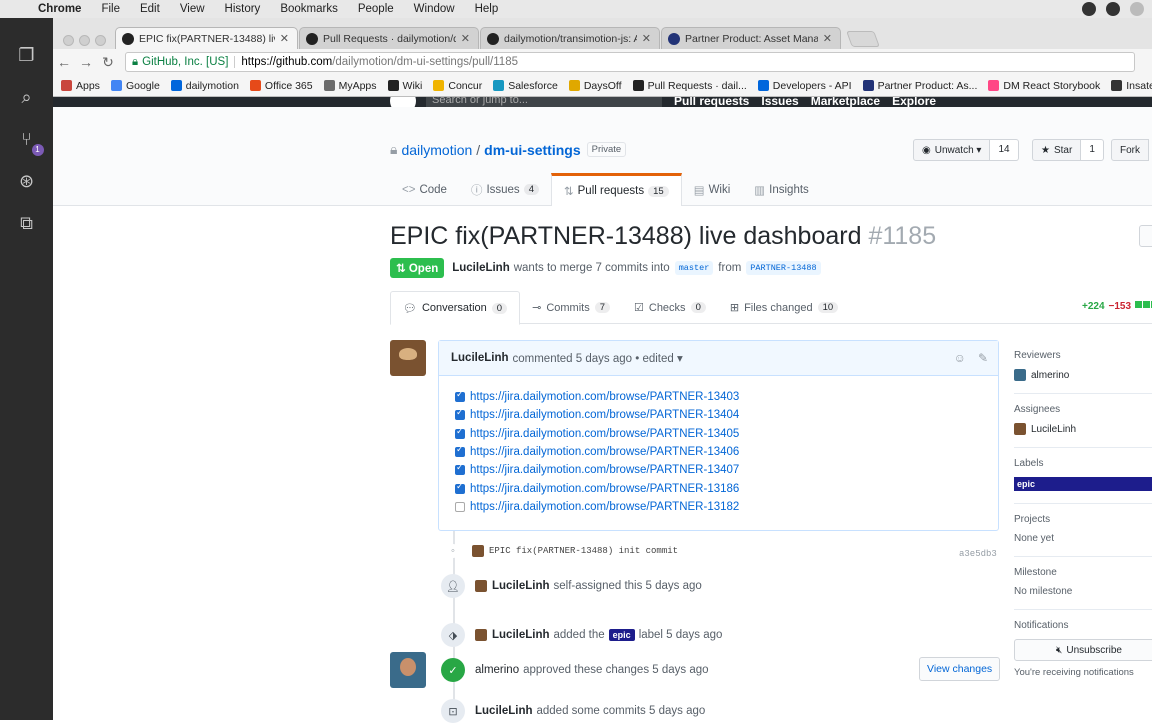  I want to click on tab-wiki: ▤ Wiki, so click(712, 189).